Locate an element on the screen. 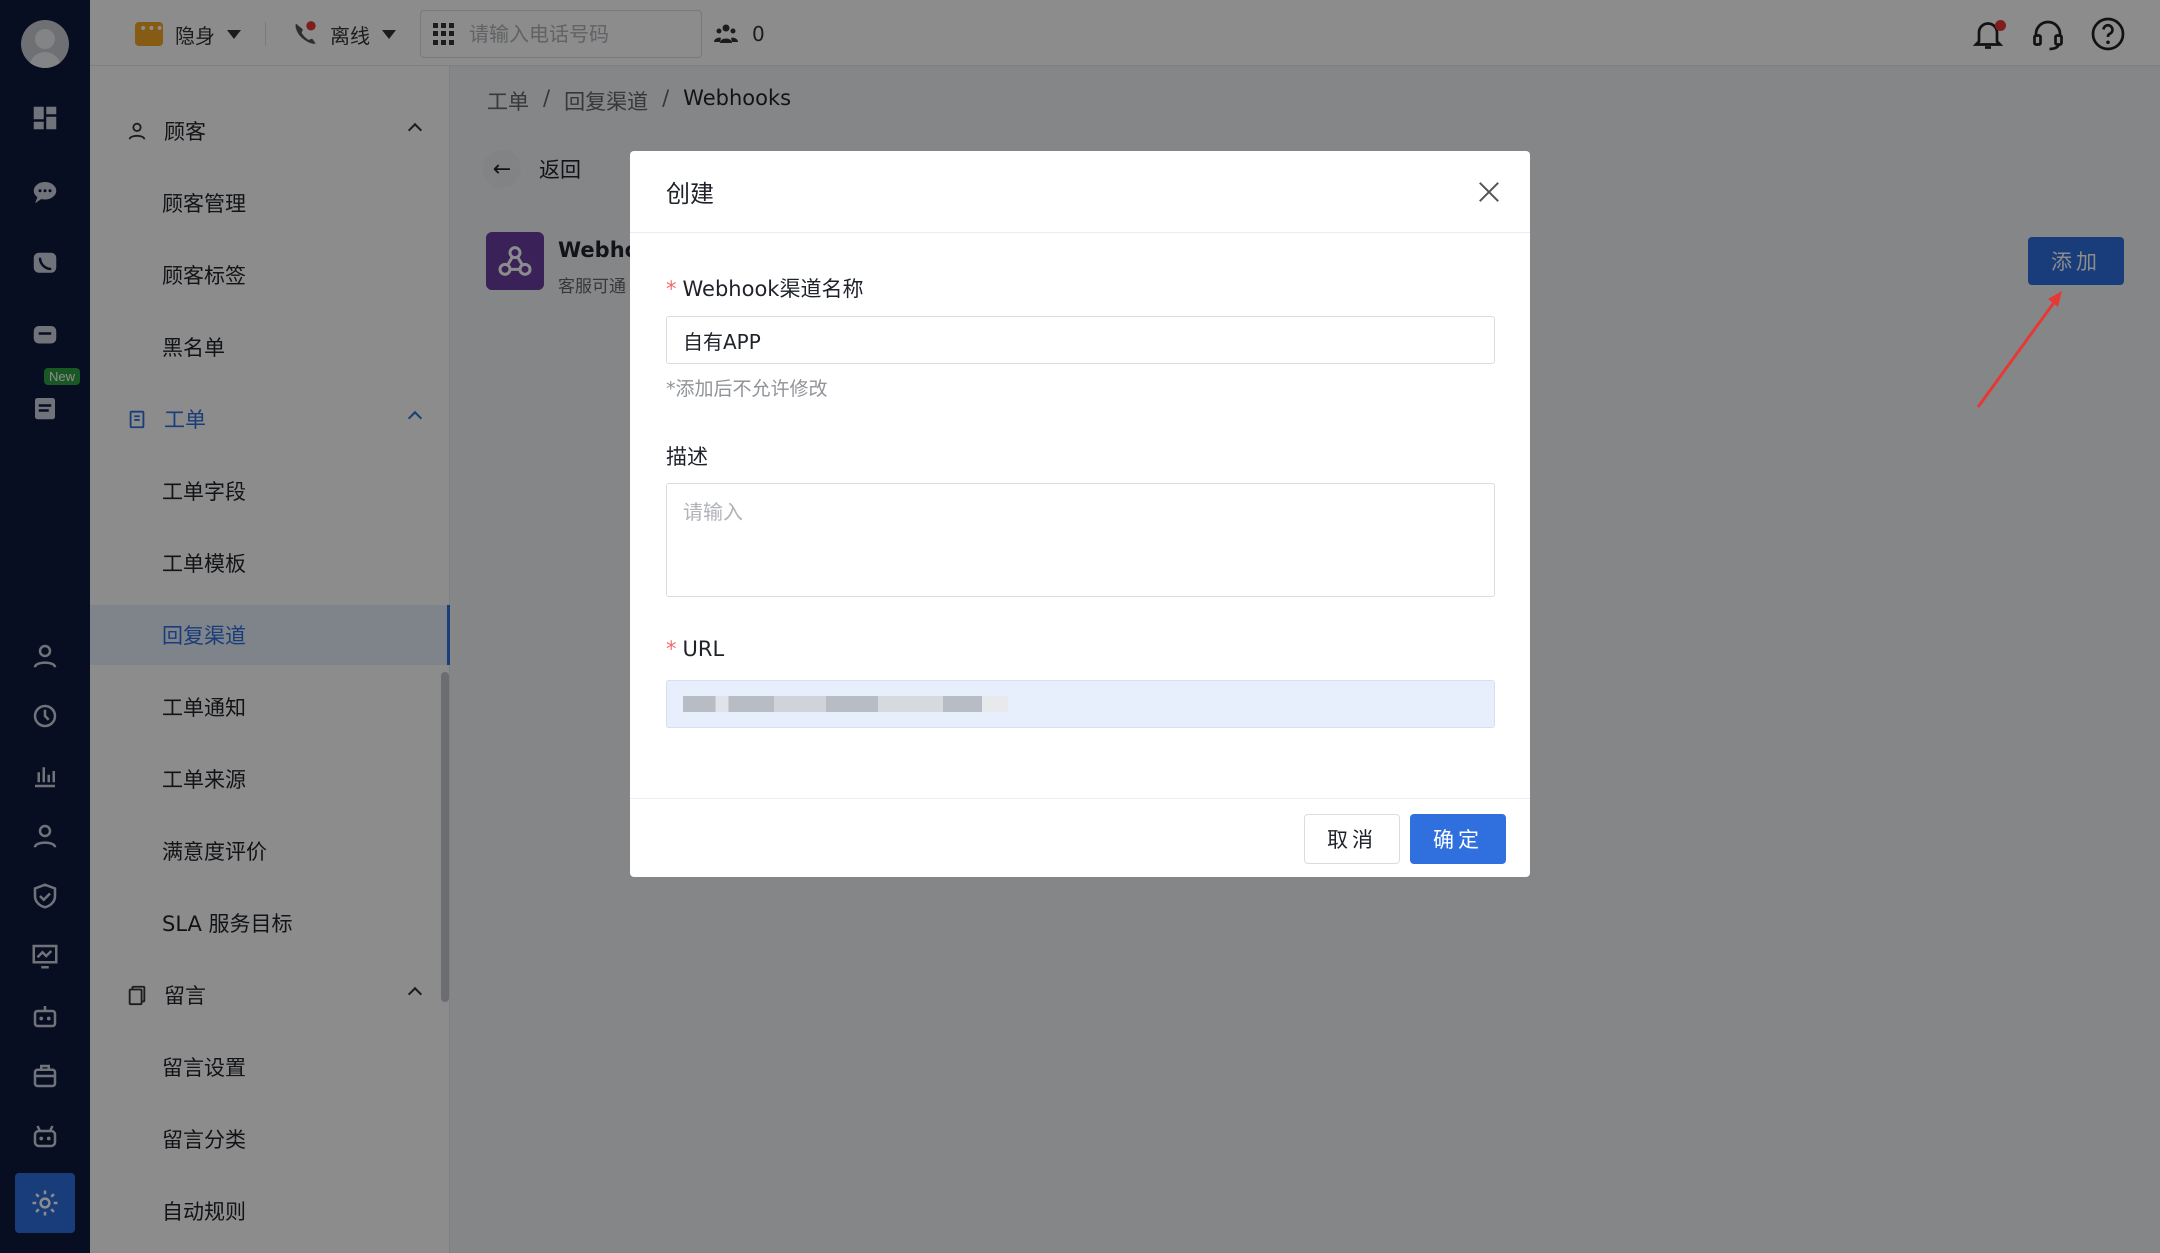  channel-name-label: * Webhook渠道名称 is located at coordinates (765, 289).